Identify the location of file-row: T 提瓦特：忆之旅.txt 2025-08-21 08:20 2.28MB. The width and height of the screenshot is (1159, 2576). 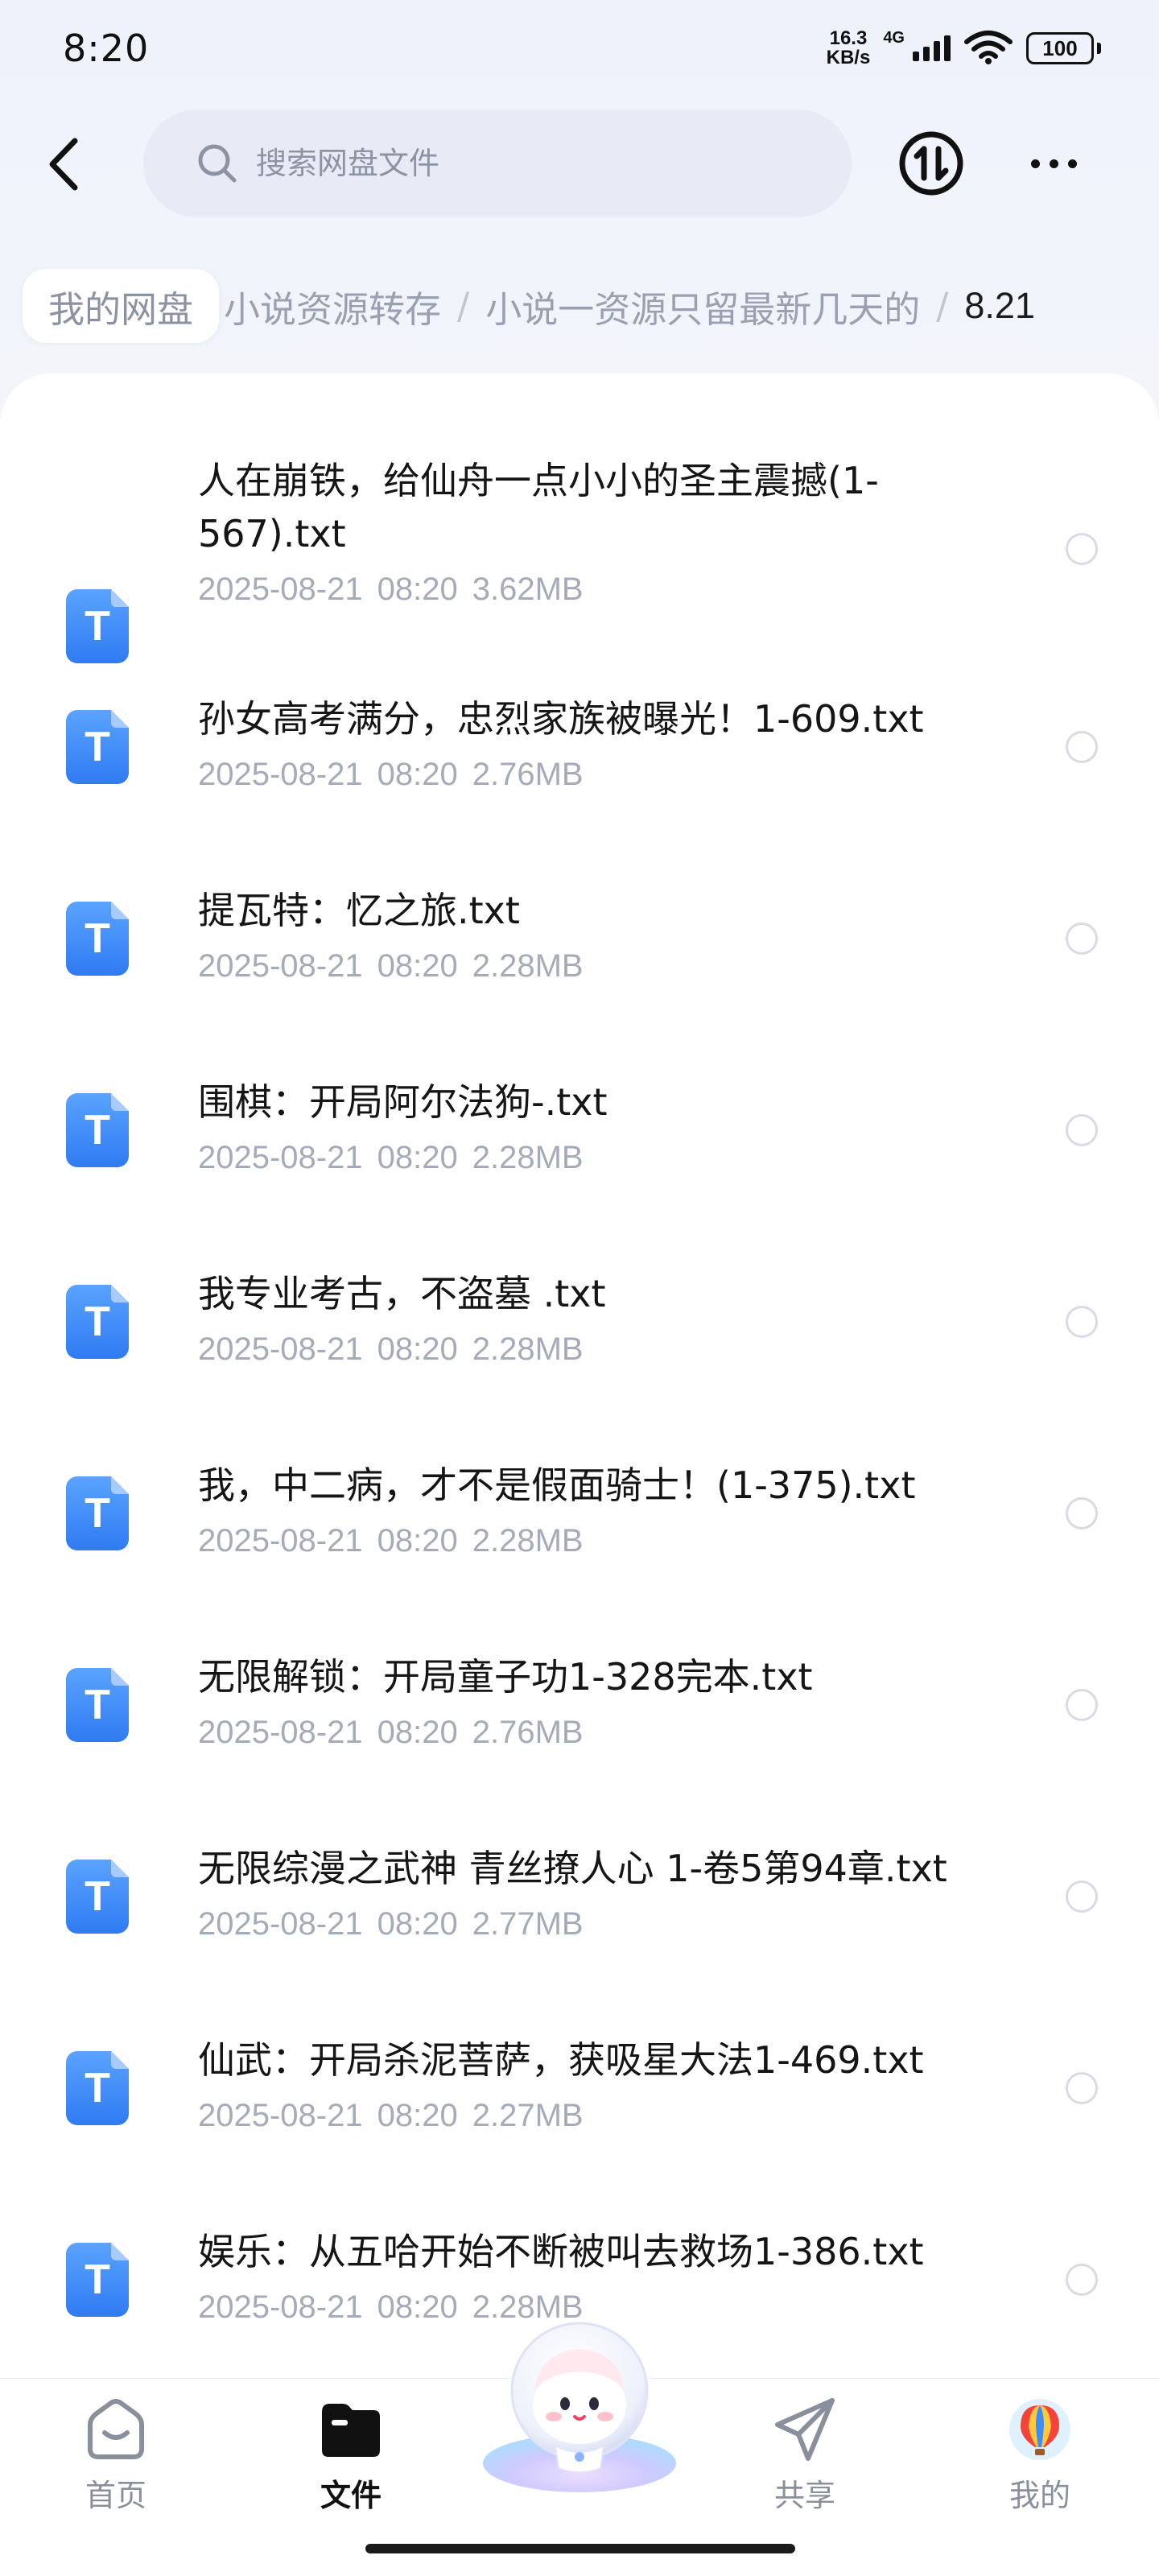
(579, 979).